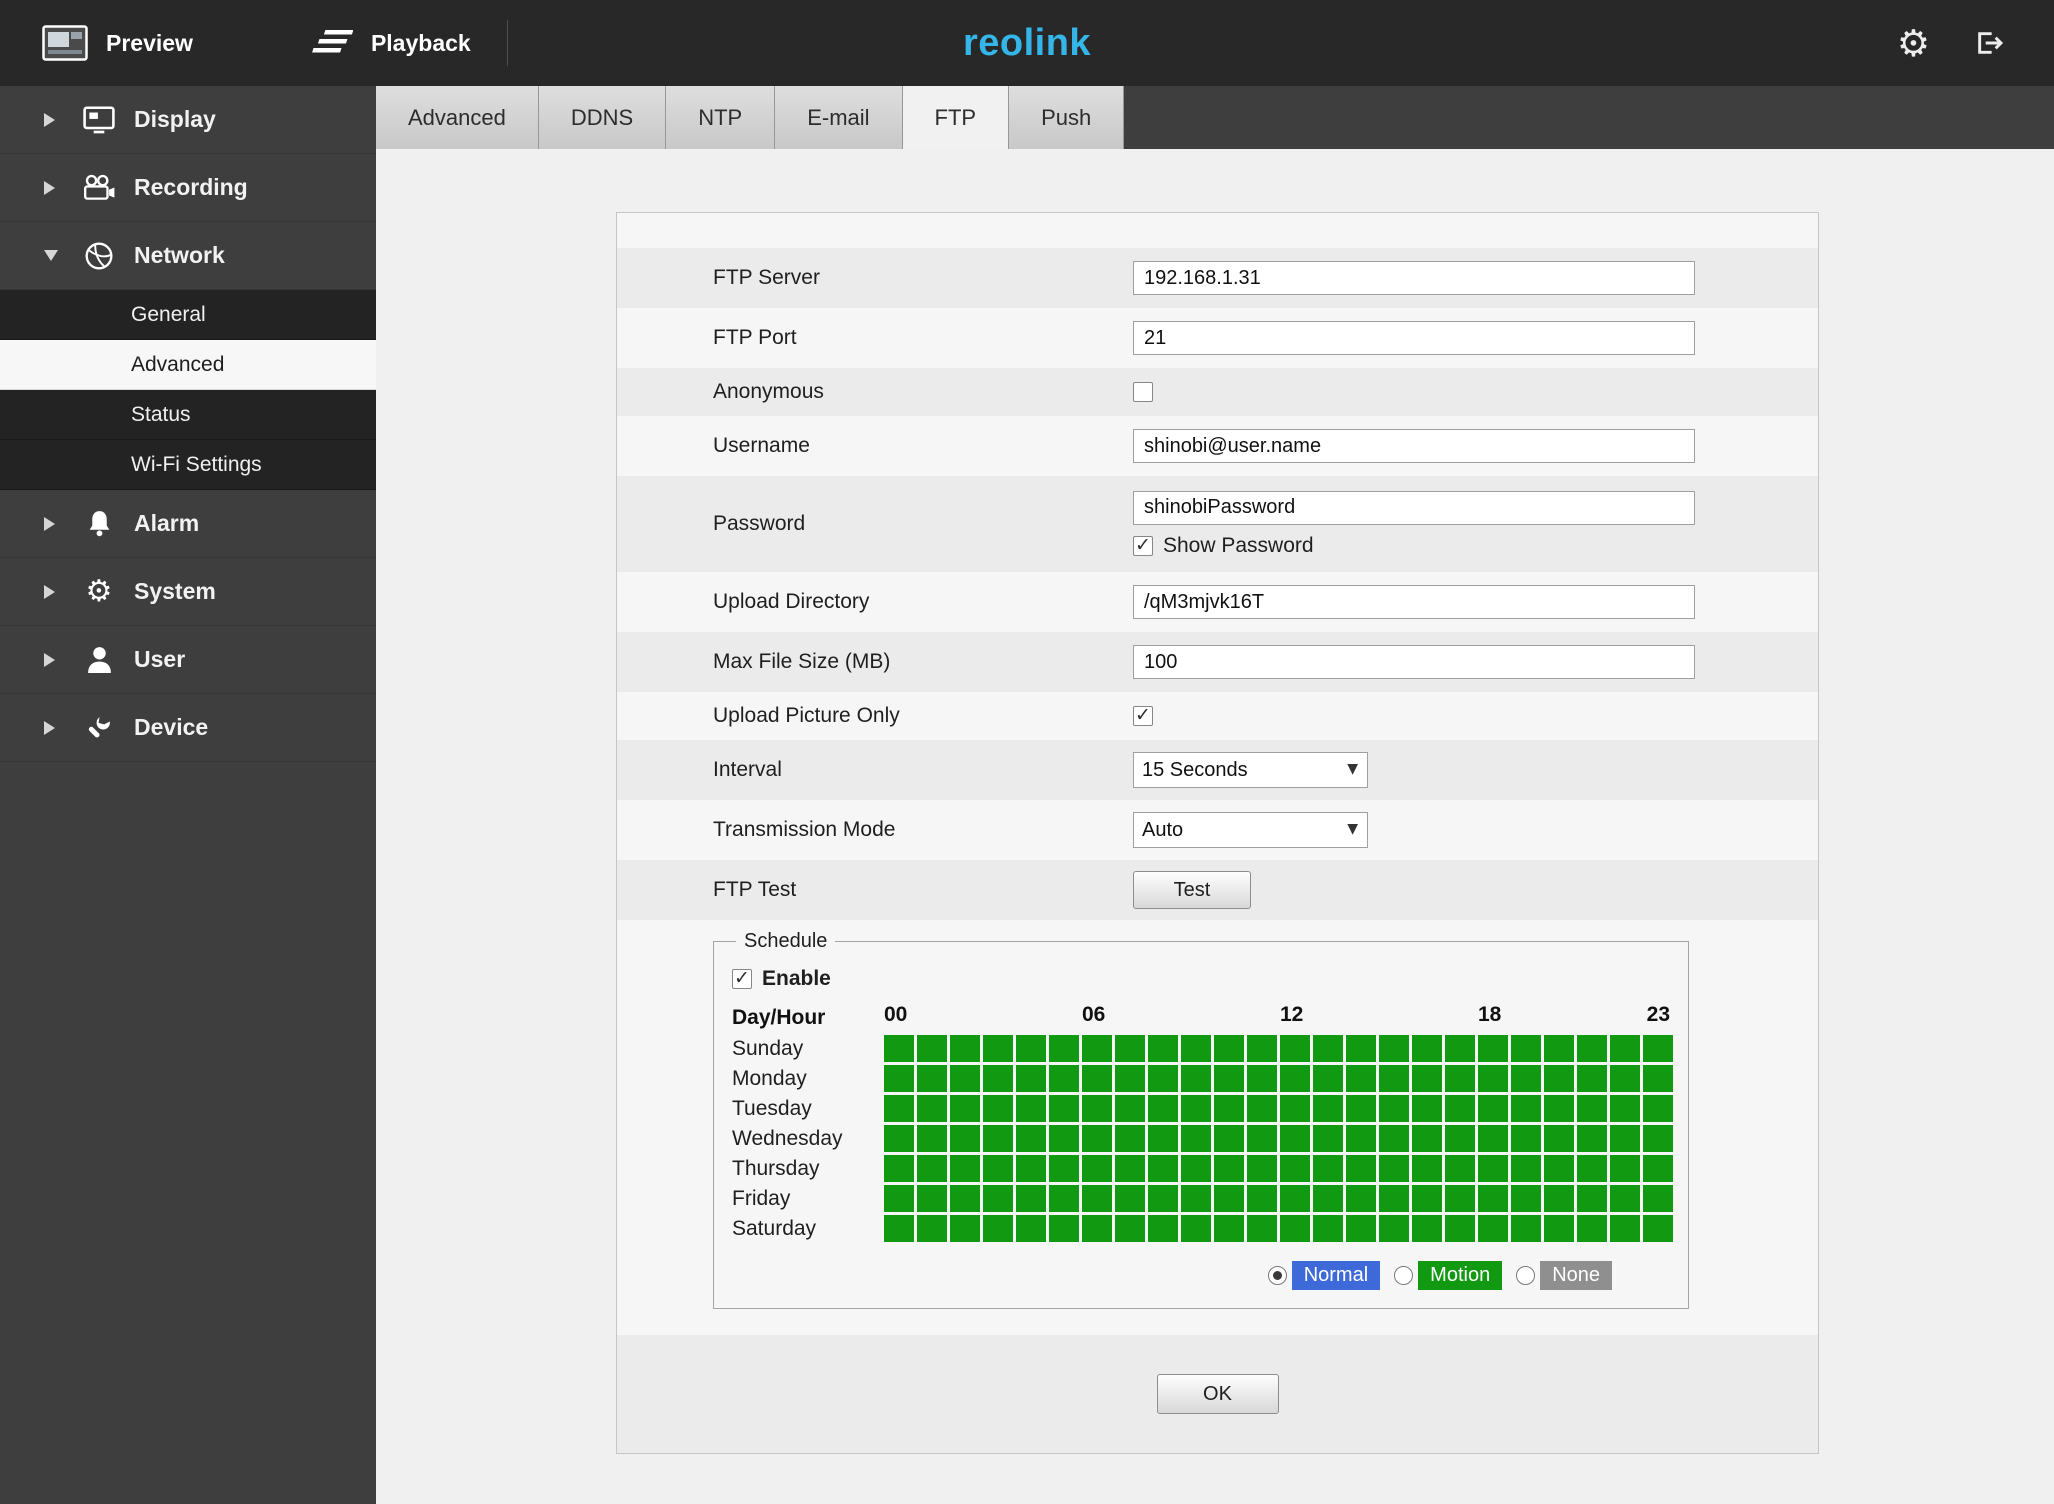  Describe the element at coordinates (1414, 602) in the screenshot. I see `upload-directory-input` at that location.